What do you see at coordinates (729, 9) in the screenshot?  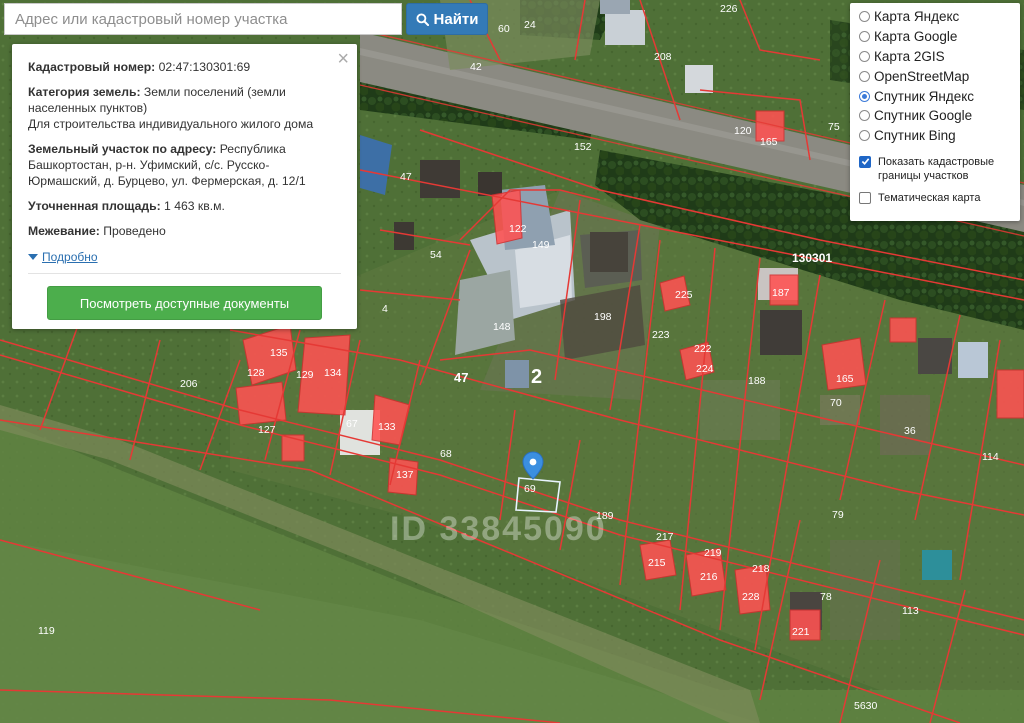 I see `parcel-label: 226` at bounding box center [729, 9].